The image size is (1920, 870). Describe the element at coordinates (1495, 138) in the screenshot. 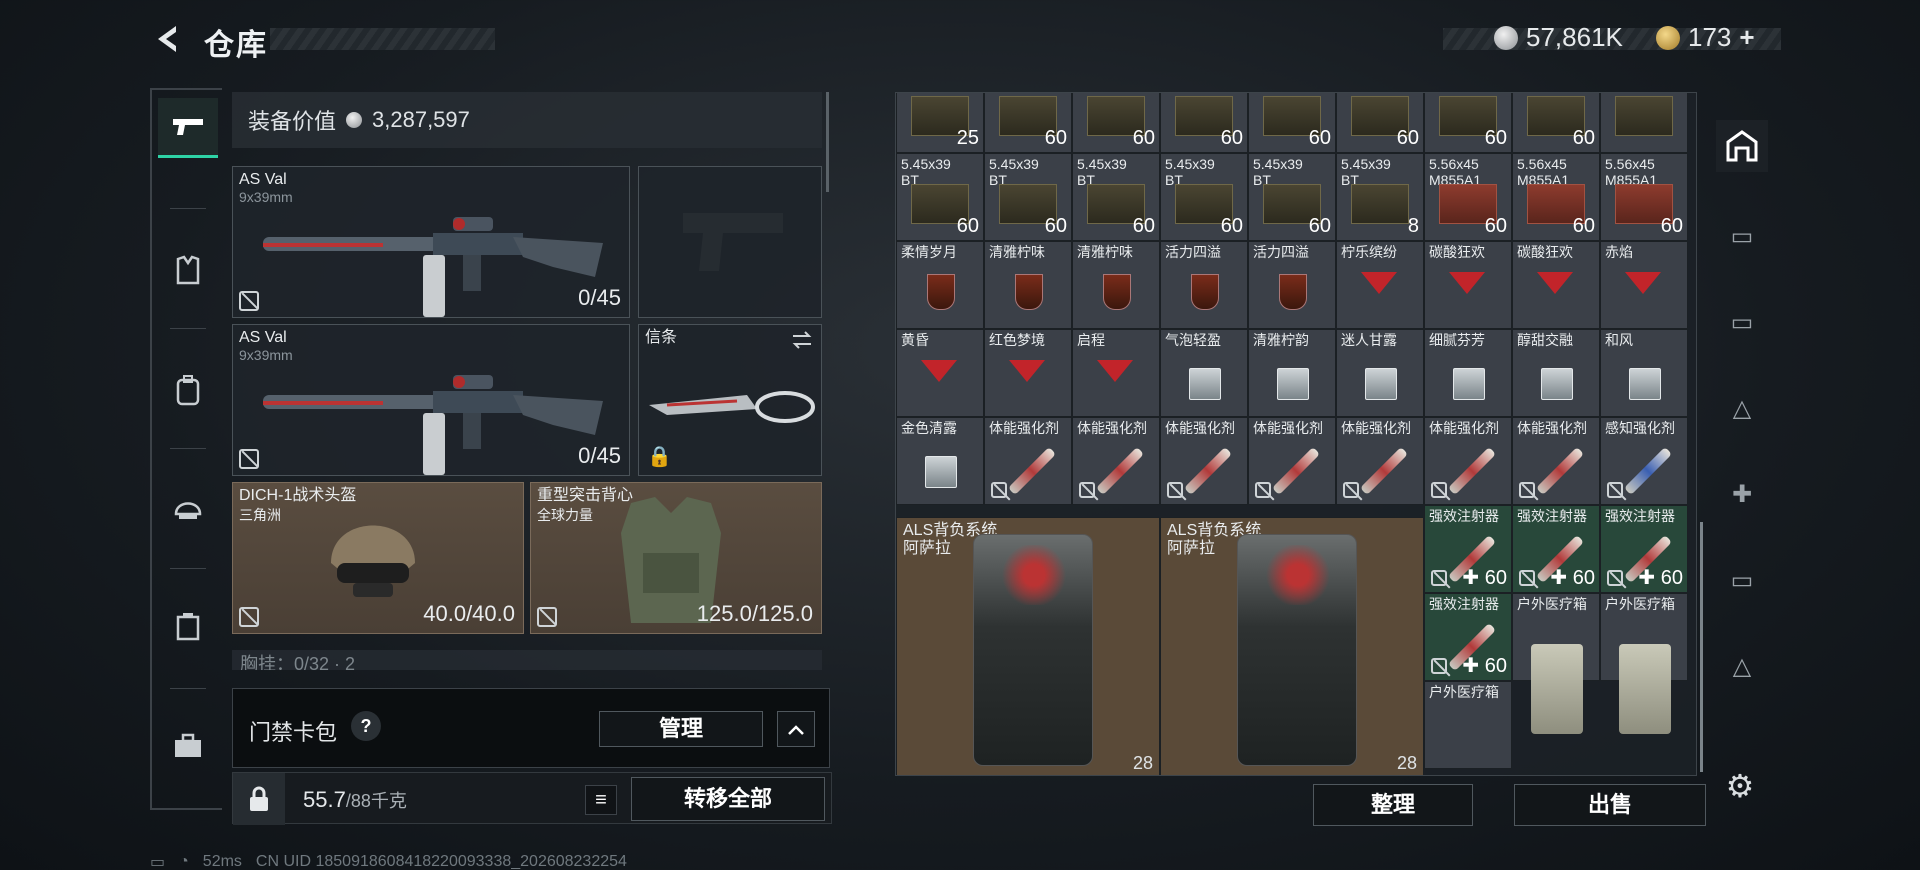

I see `item-quantity: 60` at that location.